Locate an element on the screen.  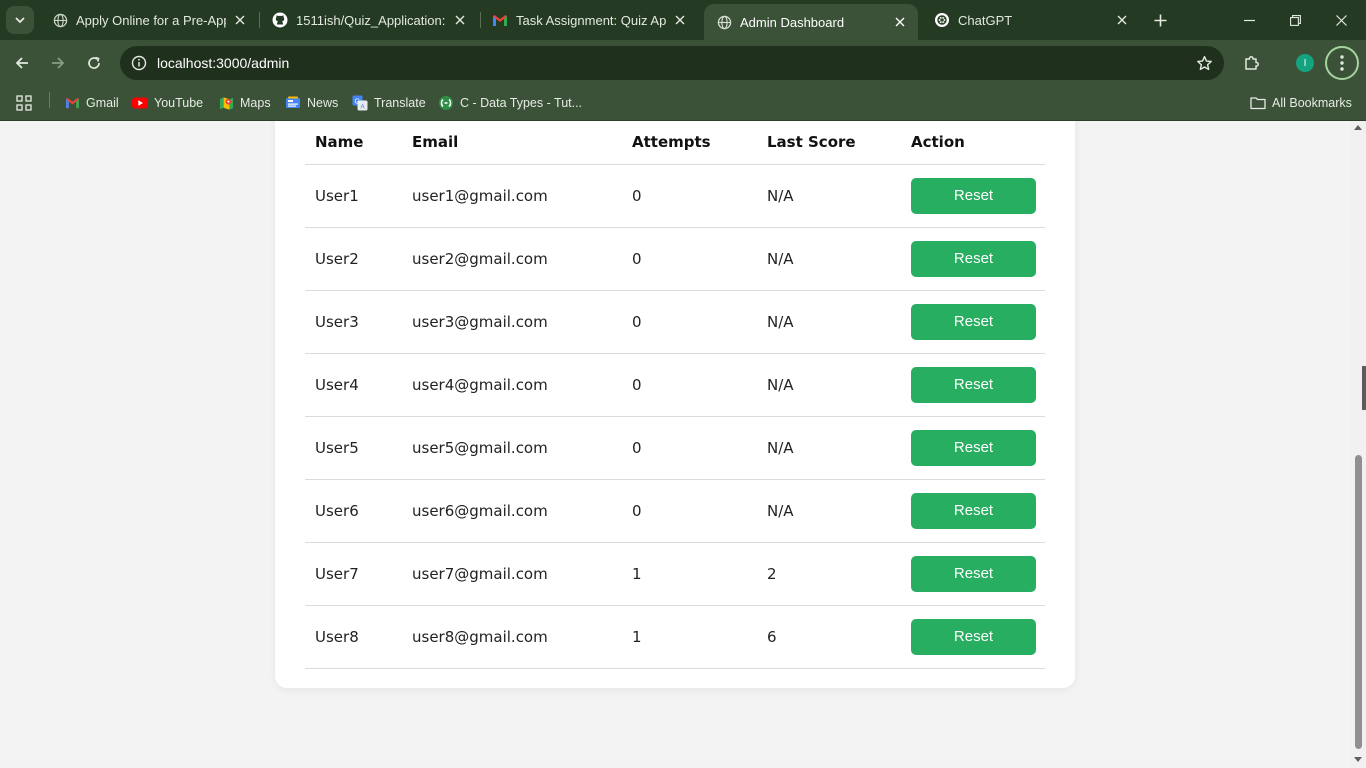
cell-name: User7 is located at coordinates (353, 574).